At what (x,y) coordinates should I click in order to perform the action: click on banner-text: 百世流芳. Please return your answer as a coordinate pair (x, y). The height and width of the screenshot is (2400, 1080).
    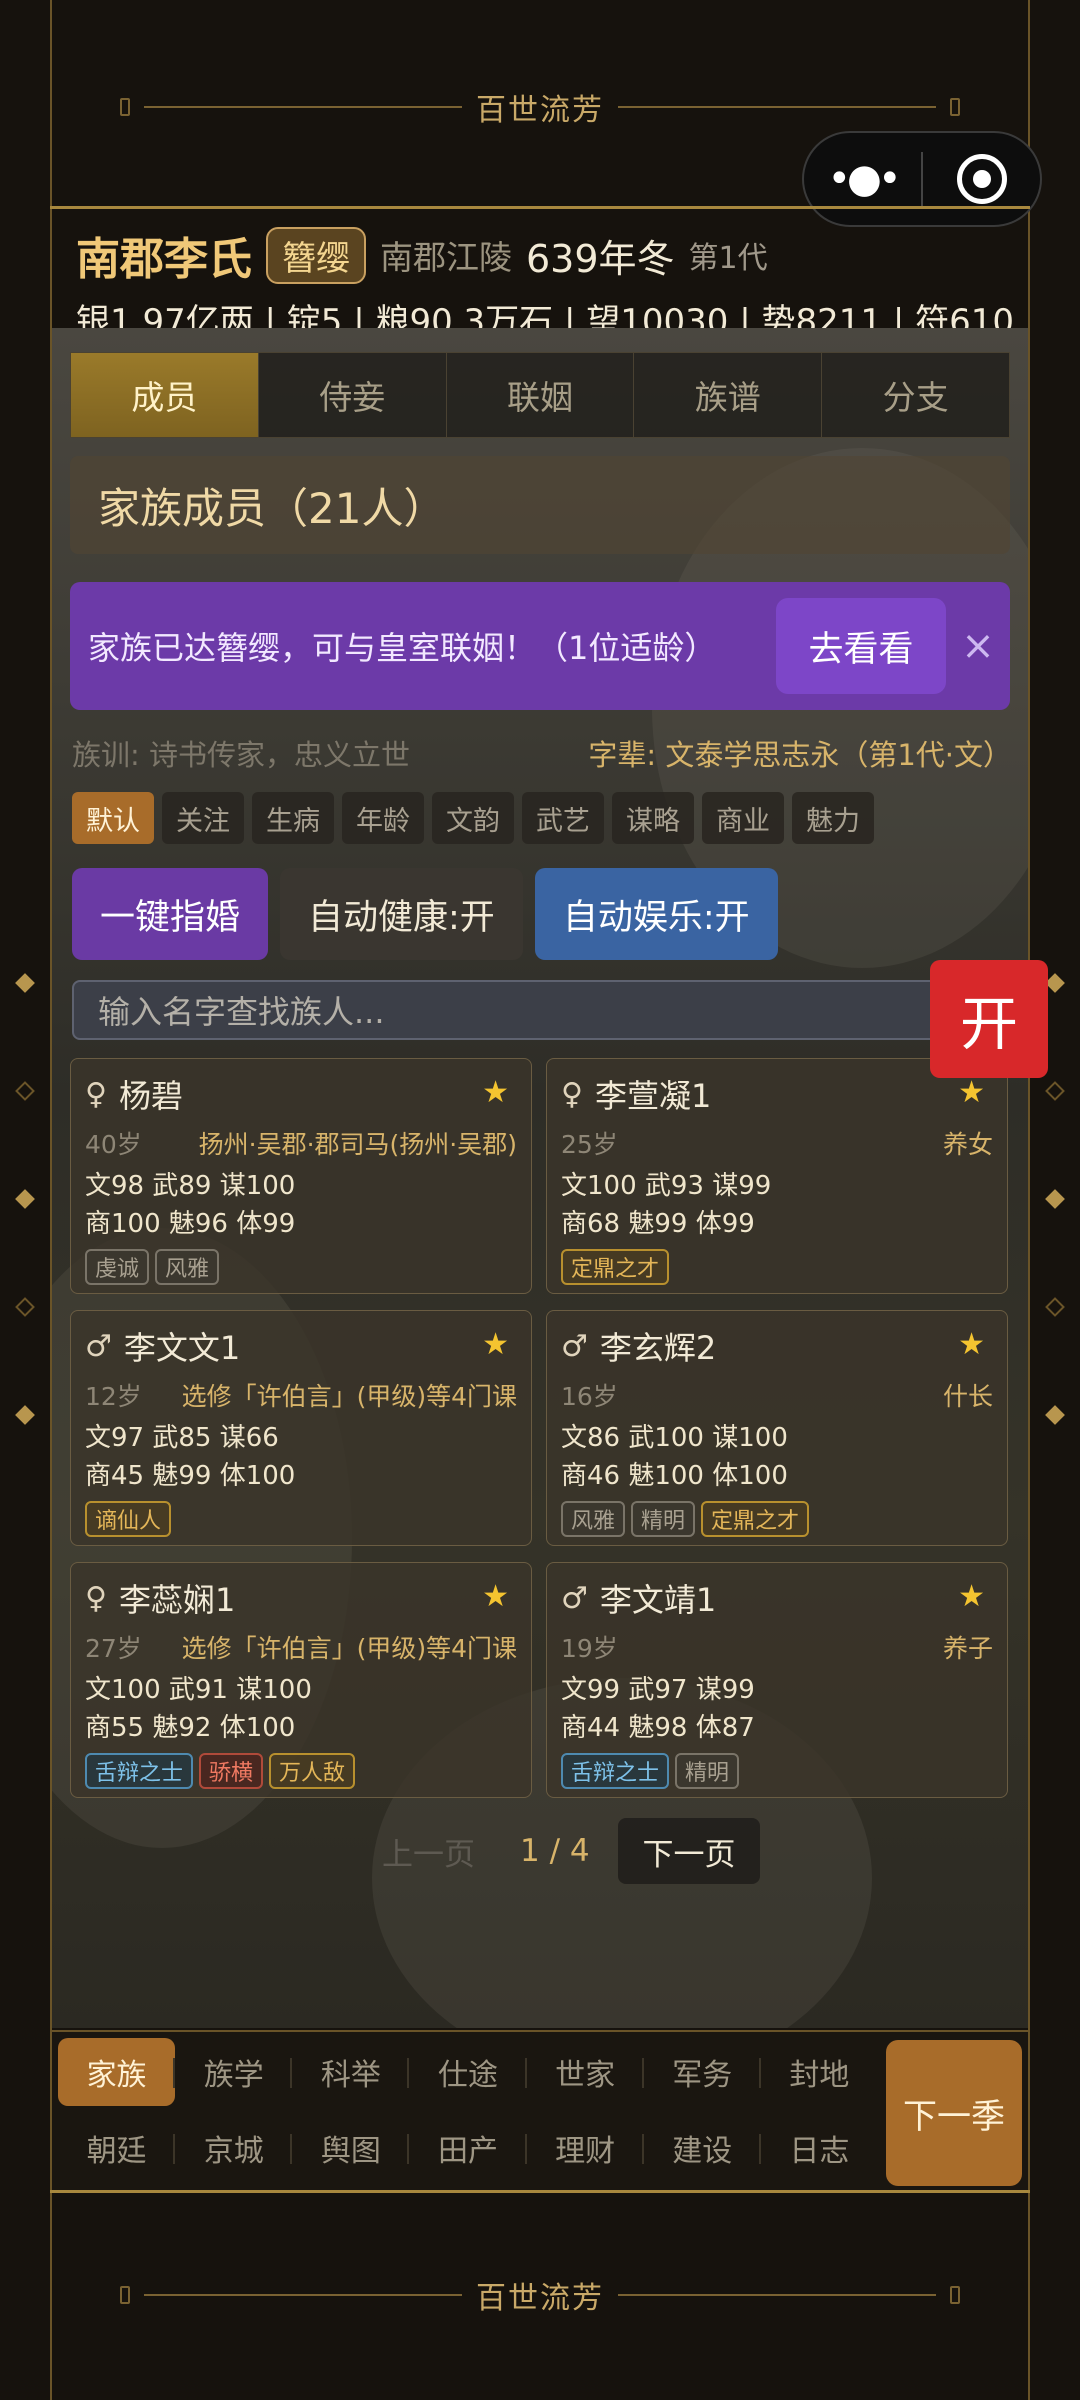
    Looking at the image, I should click on (540, 2298).